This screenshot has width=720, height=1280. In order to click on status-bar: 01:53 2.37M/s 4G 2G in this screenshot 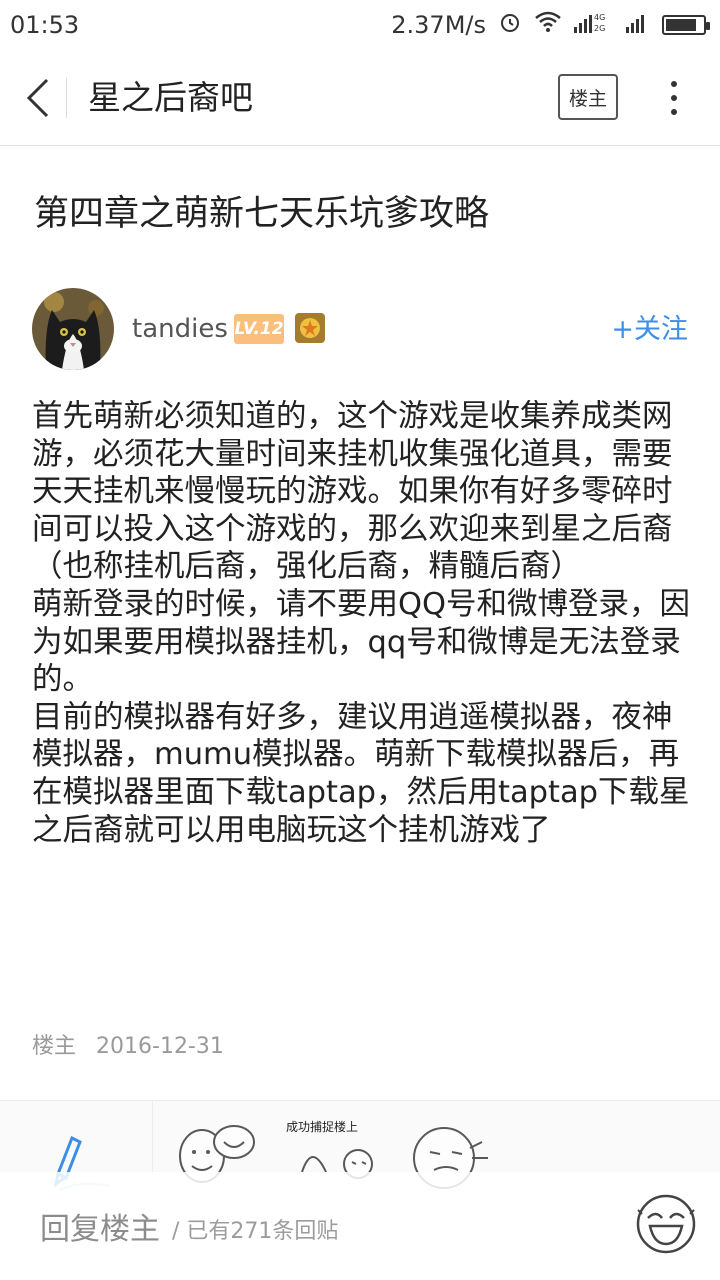, I will do `click(360, 25)`.